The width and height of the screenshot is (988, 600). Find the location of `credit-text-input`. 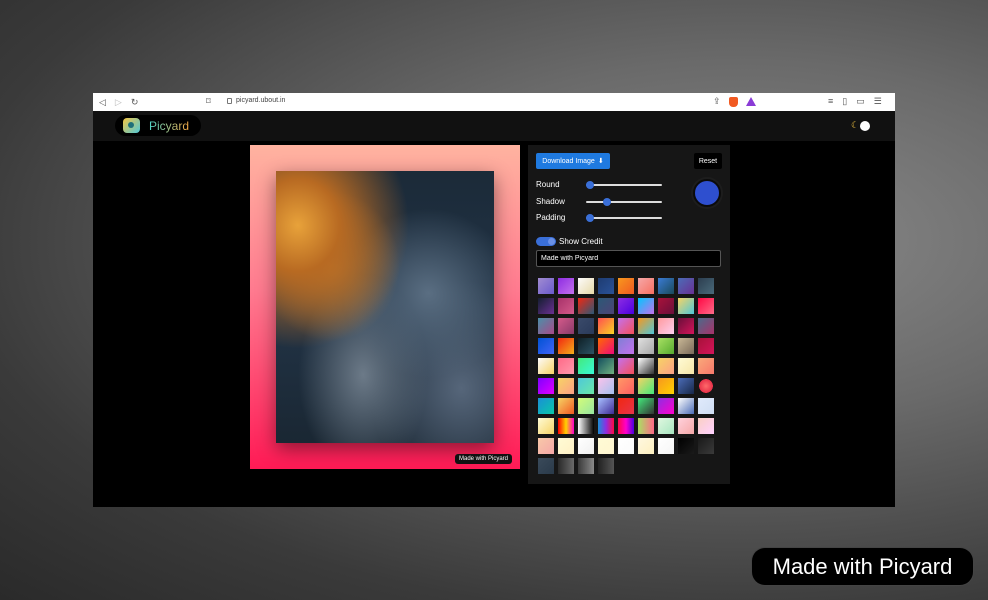

credit-text-input is located at coordinates (628, 258).